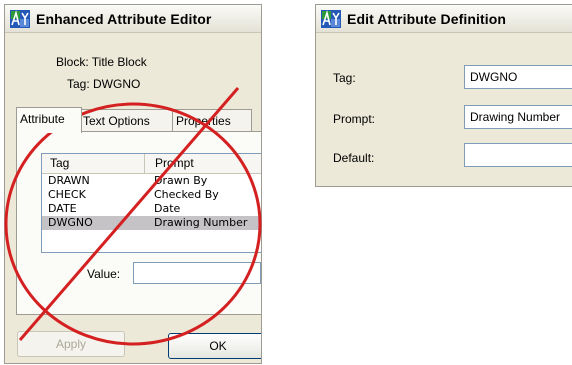 The width and height of the screenshot is (572, 365). Describe the element at coordinates (67, 194) in the screenshot. I see `row-tag: CHECK` at that location.